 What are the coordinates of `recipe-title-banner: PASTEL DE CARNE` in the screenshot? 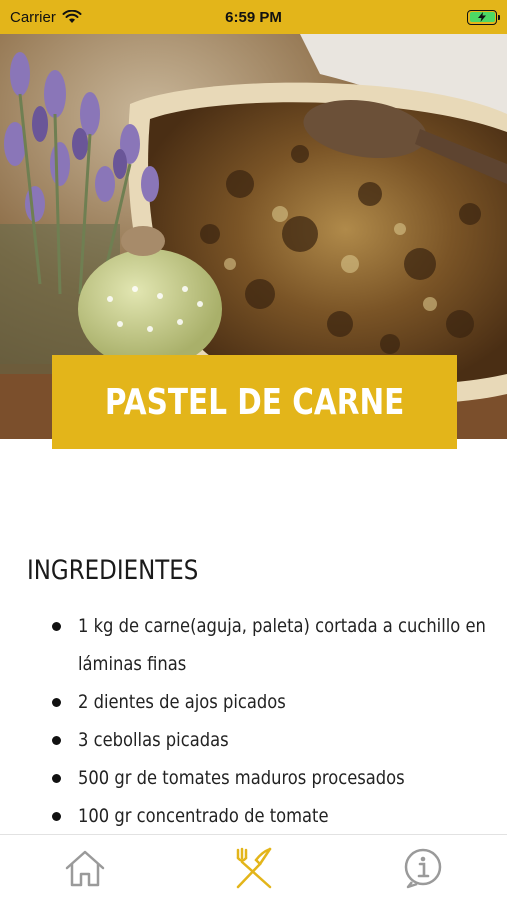 It's located at (254, 402).